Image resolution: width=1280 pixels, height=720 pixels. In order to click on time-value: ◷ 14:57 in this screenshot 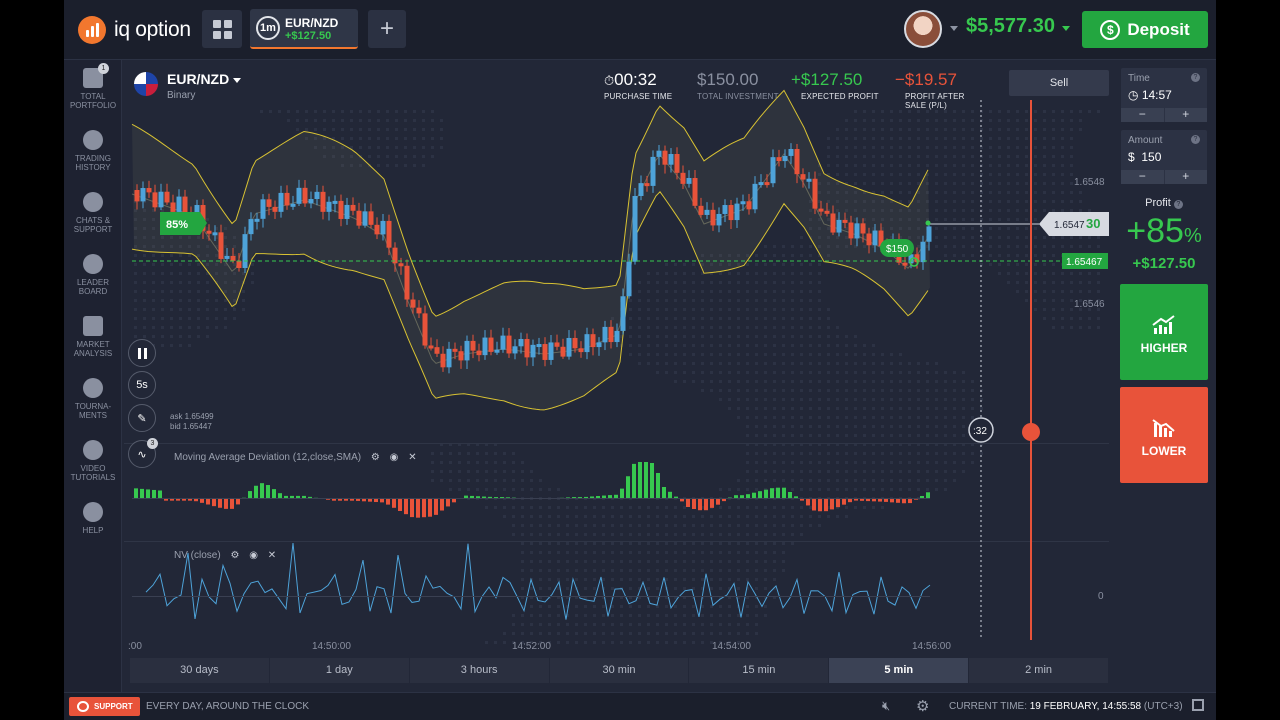, I will do `click(1150, 95)`.